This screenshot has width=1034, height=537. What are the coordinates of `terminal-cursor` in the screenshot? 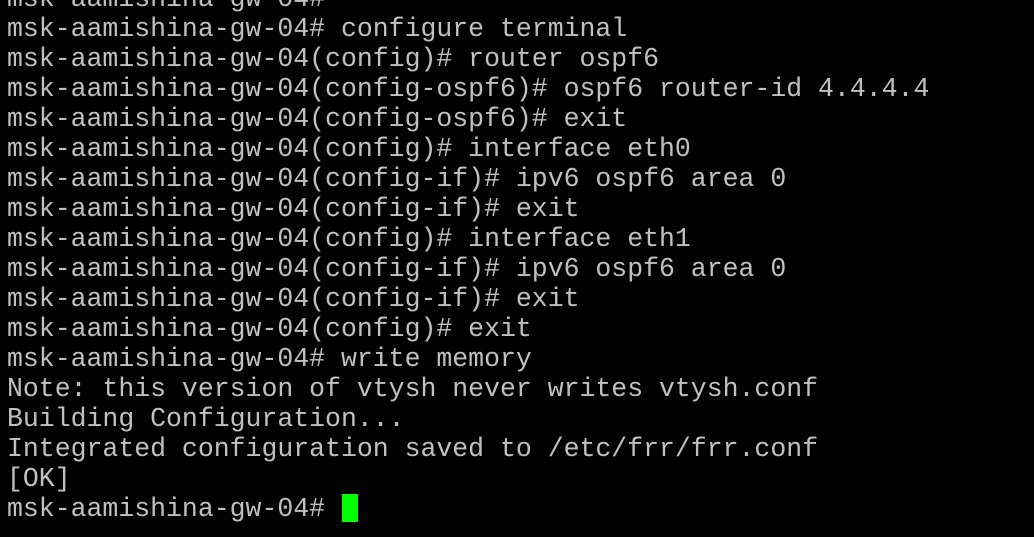 It's located at (349, 508).